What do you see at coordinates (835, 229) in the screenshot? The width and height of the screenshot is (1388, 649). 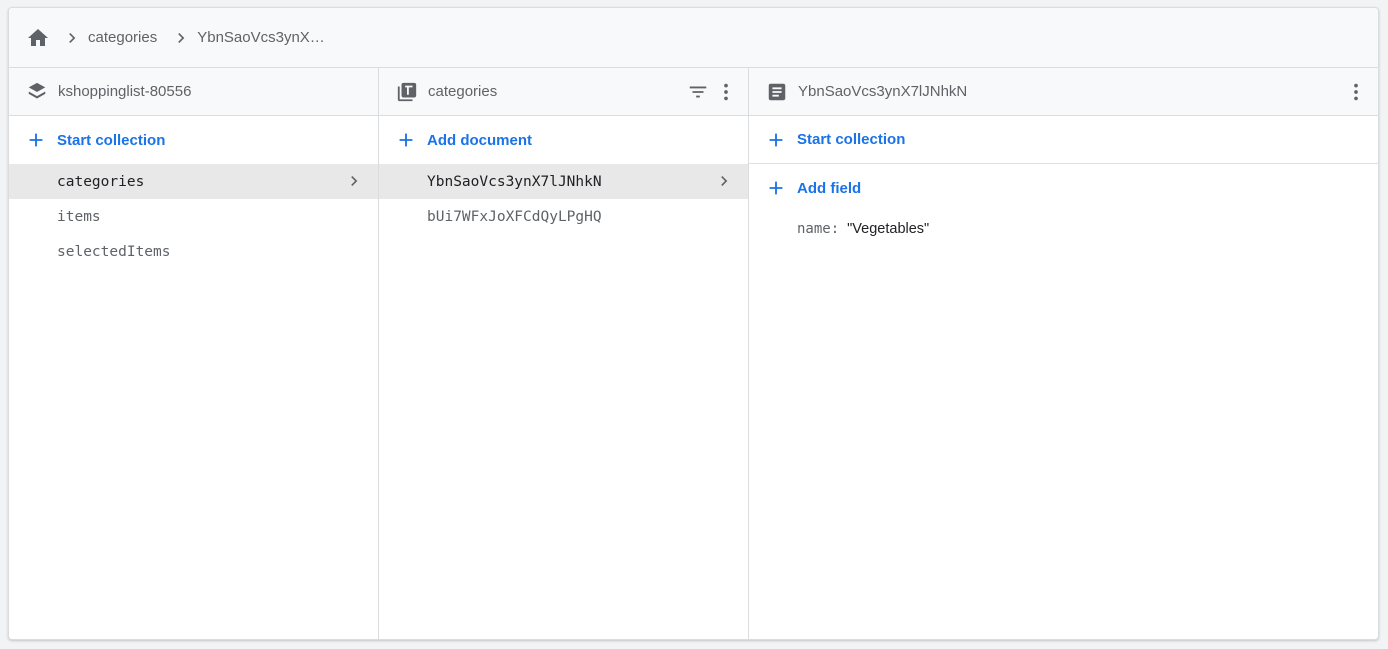 I see `field-colon: :` at bounding box center [835, 229].